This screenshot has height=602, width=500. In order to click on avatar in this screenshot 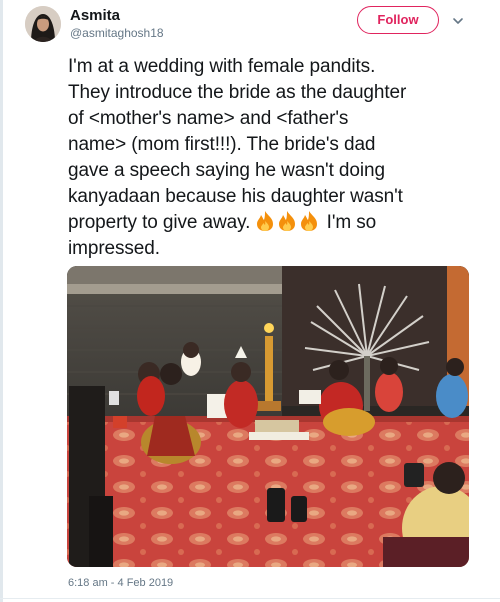, I will do `click(43, 24)`.